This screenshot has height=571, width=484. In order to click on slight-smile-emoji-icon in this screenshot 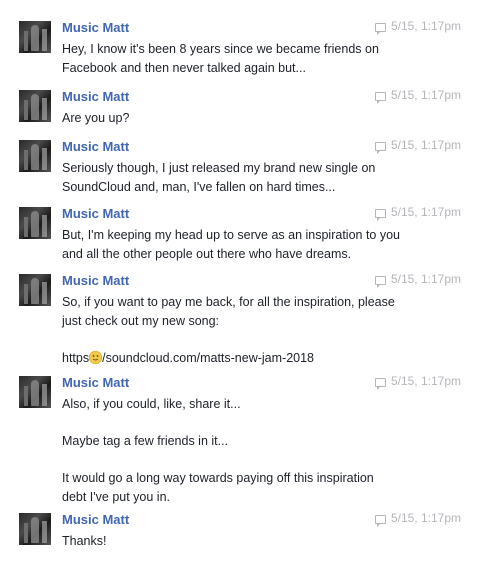, I will do `click(96, 357)`.